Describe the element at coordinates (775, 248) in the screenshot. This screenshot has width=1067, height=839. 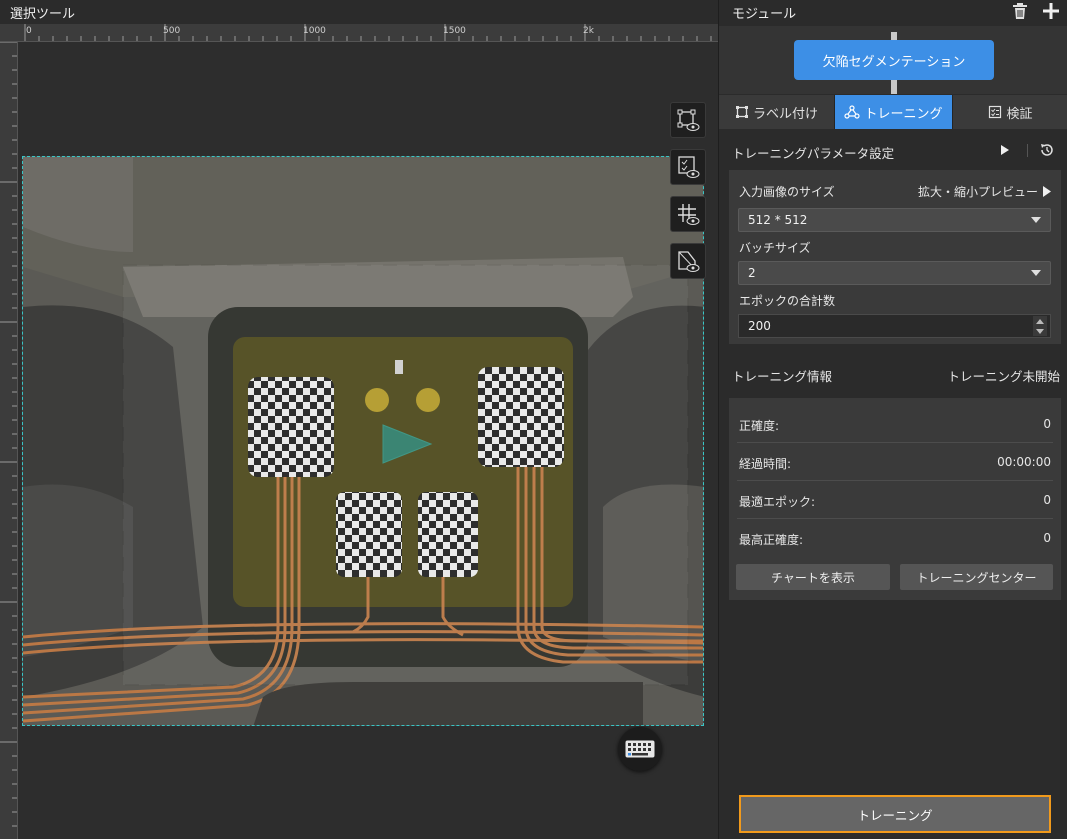
I see `batch-size-label: バッチサイズ` at that location.